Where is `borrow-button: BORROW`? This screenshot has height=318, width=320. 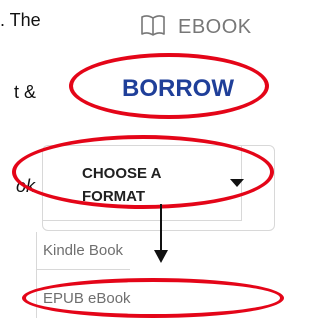 borrow-button: BORROW is located at coordinates (178, 89).